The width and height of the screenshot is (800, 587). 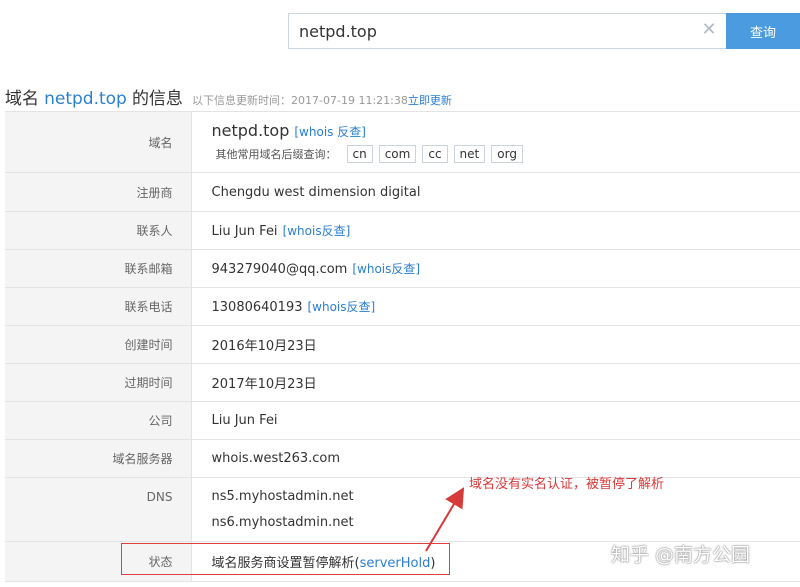 What do you see at coordinates (285, 559) in the screenshot?
I see `highlight-box` at bounding box center [285, 559].